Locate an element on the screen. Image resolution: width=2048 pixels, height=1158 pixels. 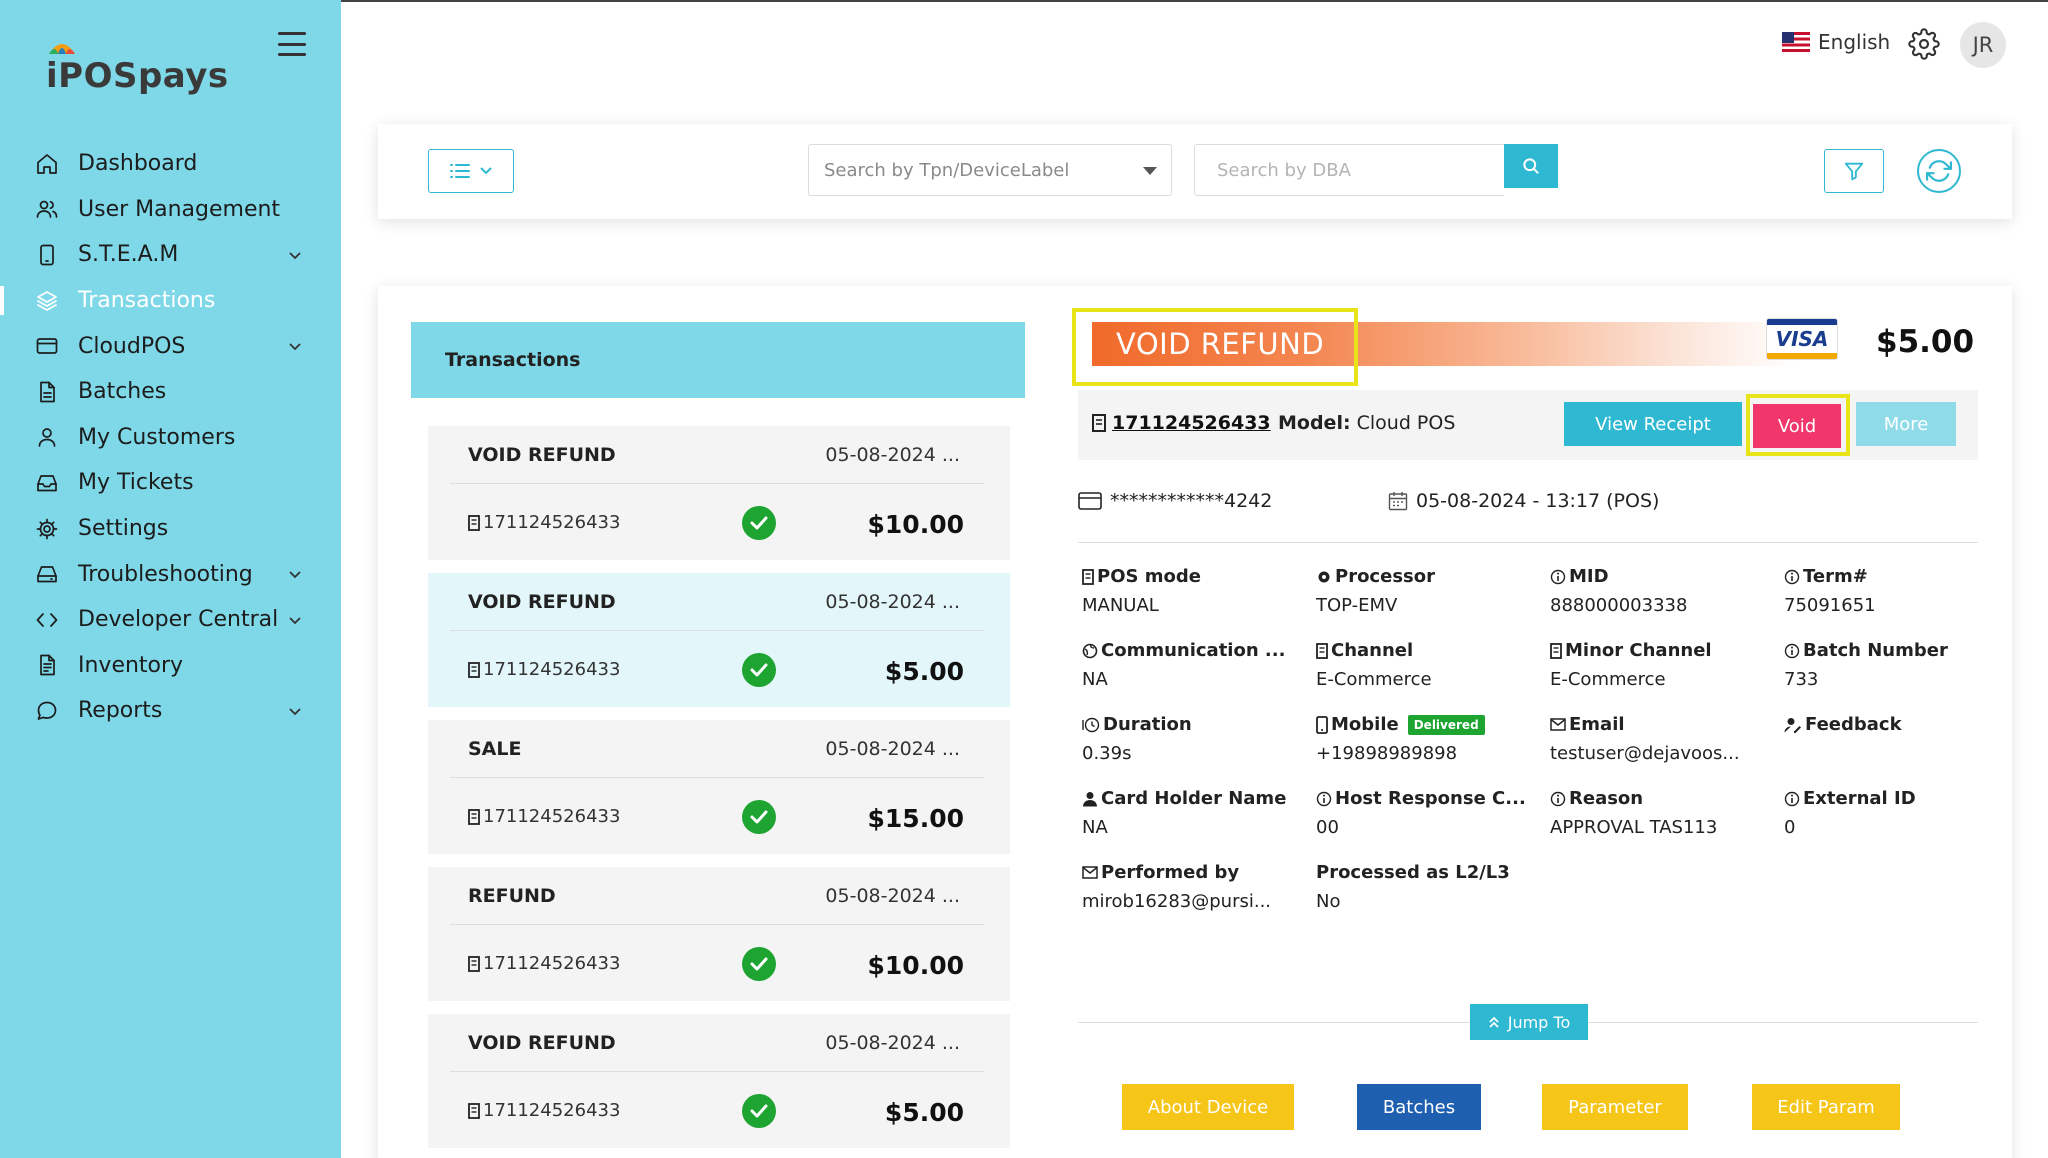
drive-icon is located at coordinates (47, 574).